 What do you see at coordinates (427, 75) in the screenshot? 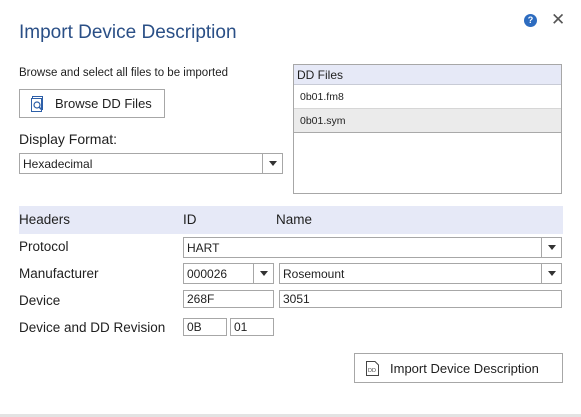
I see `dd-files-header: DD Files` at bounding box center [427, 75].